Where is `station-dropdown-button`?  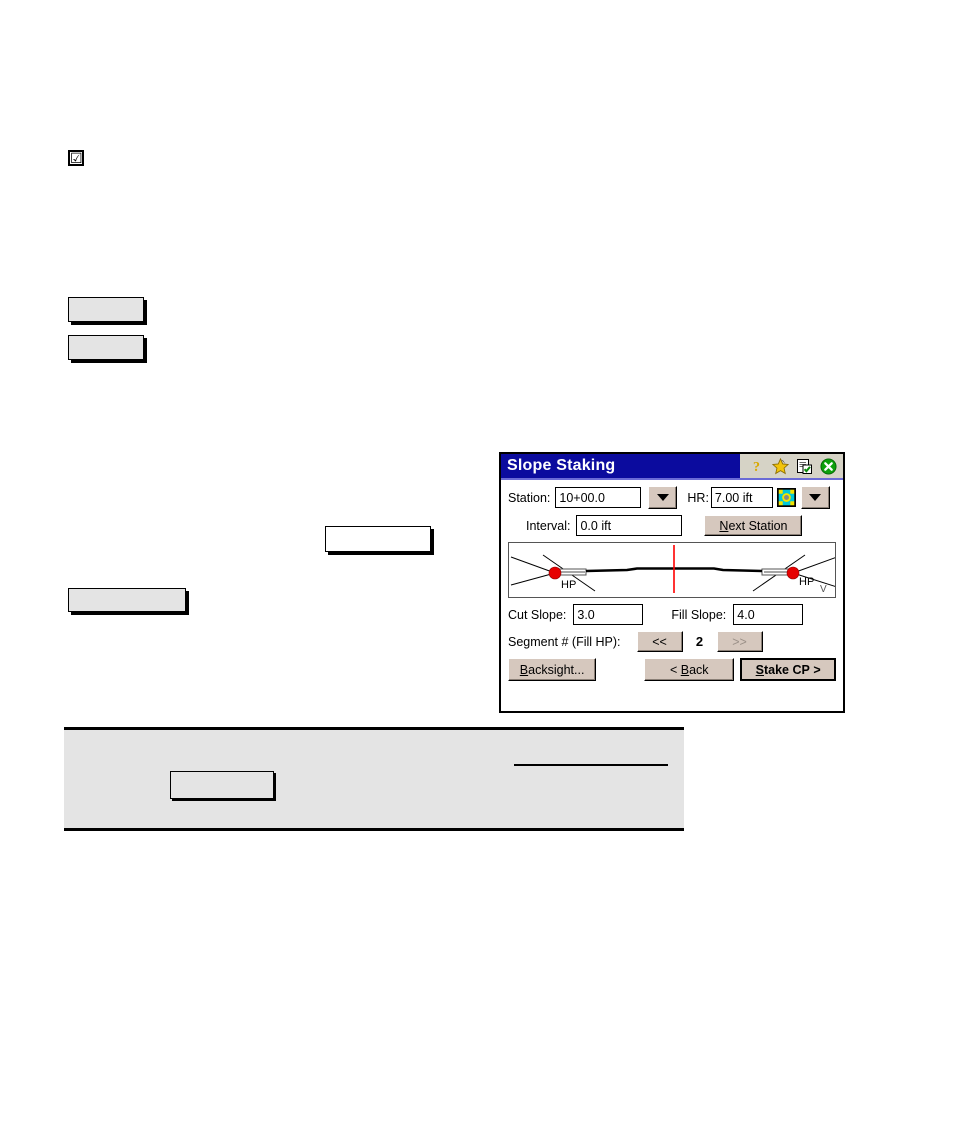 station-dropdown-button is located at coordinates (663, 497).